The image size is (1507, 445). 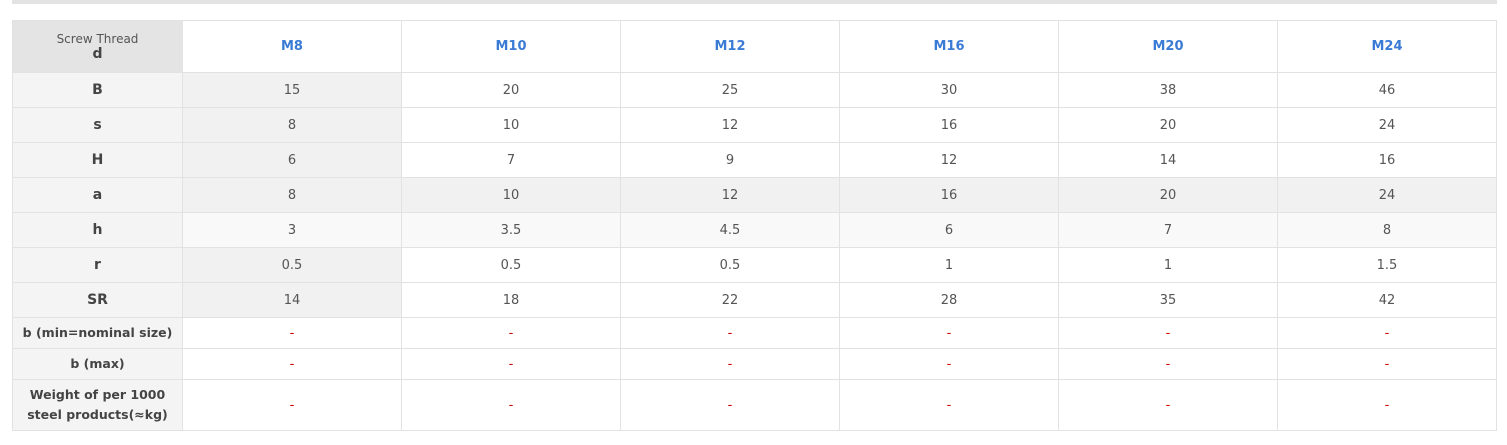 What do you see at coordinates (511, 230) in the screenshot?
I see `table-cell: 3.5` at bounding box center [511, 230].